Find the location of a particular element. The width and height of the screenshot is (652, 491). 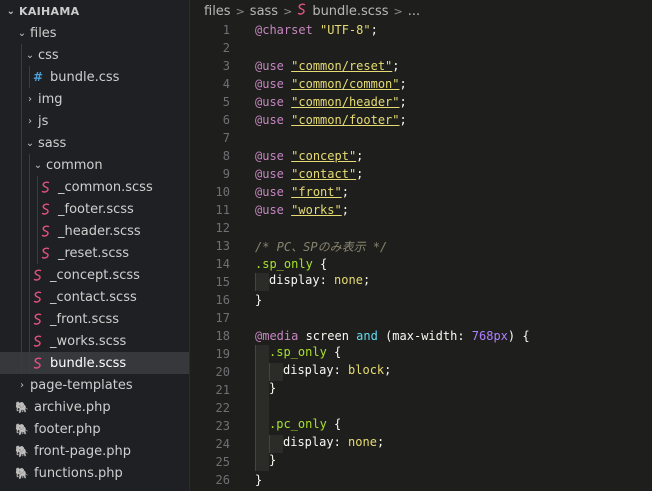

line-content: display: block; is located at coordinates (323, 372).